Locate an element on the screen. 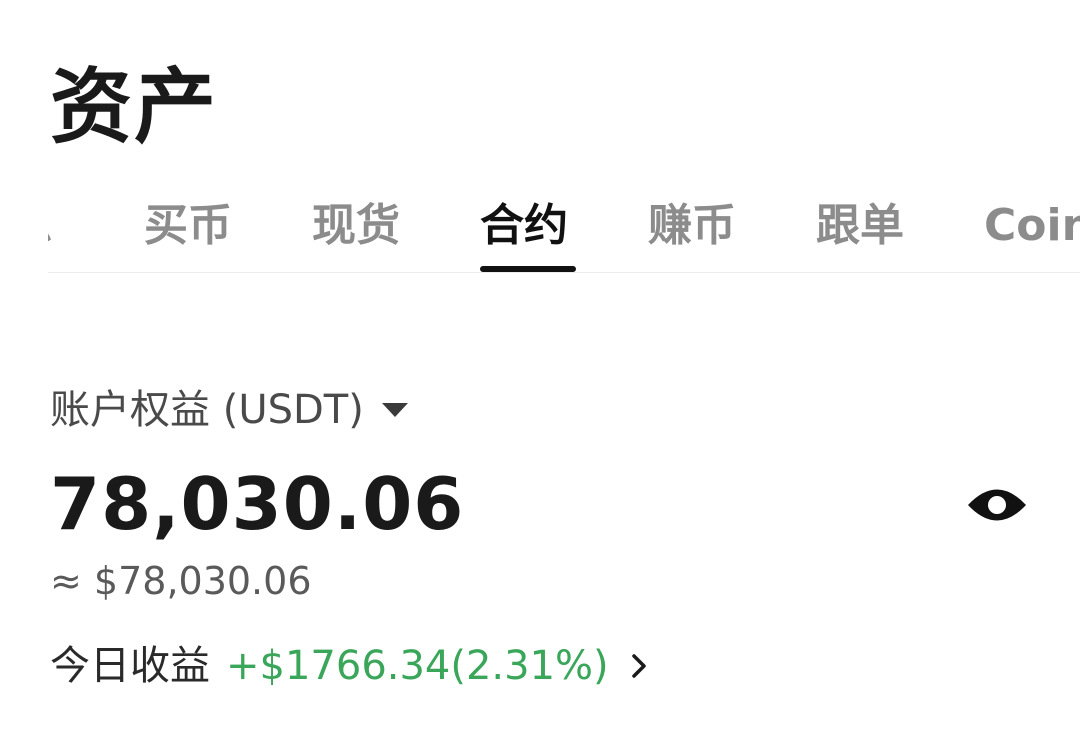 This screenshot has width=1080, height=739. active-tab-indicator is located at coordinates (528, 269).